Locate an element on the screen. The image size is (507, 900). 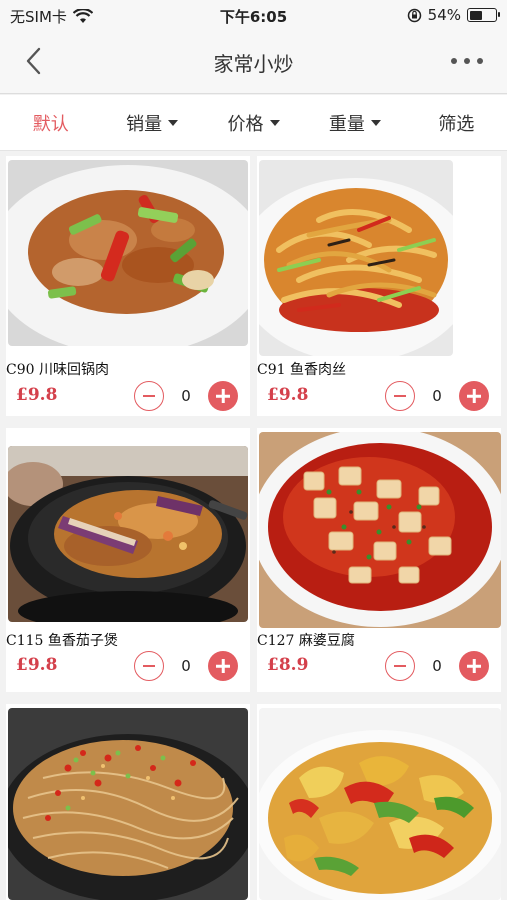
product-name: C90 川味回锅肉 is located at coordinates (57, 370).